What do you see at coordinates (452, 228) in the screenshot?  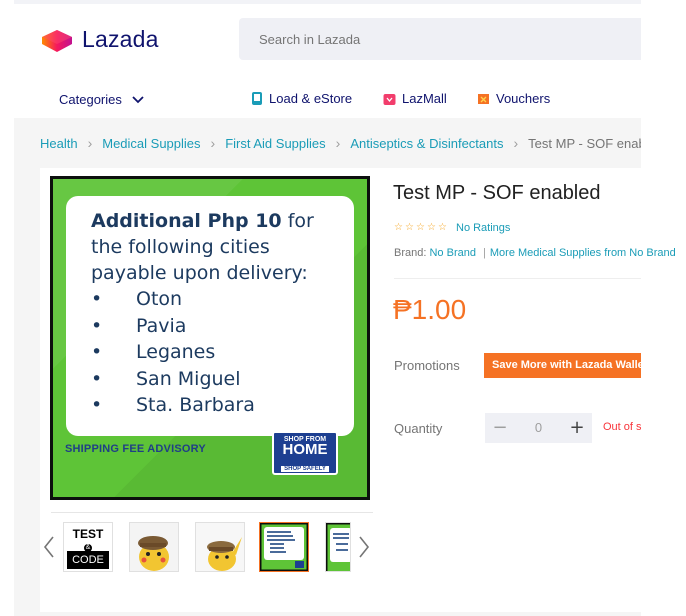 I see `rating-row: ☆ ☆ ☆ ☆ ☆ No Ratings` at bounding box center [452, 228].